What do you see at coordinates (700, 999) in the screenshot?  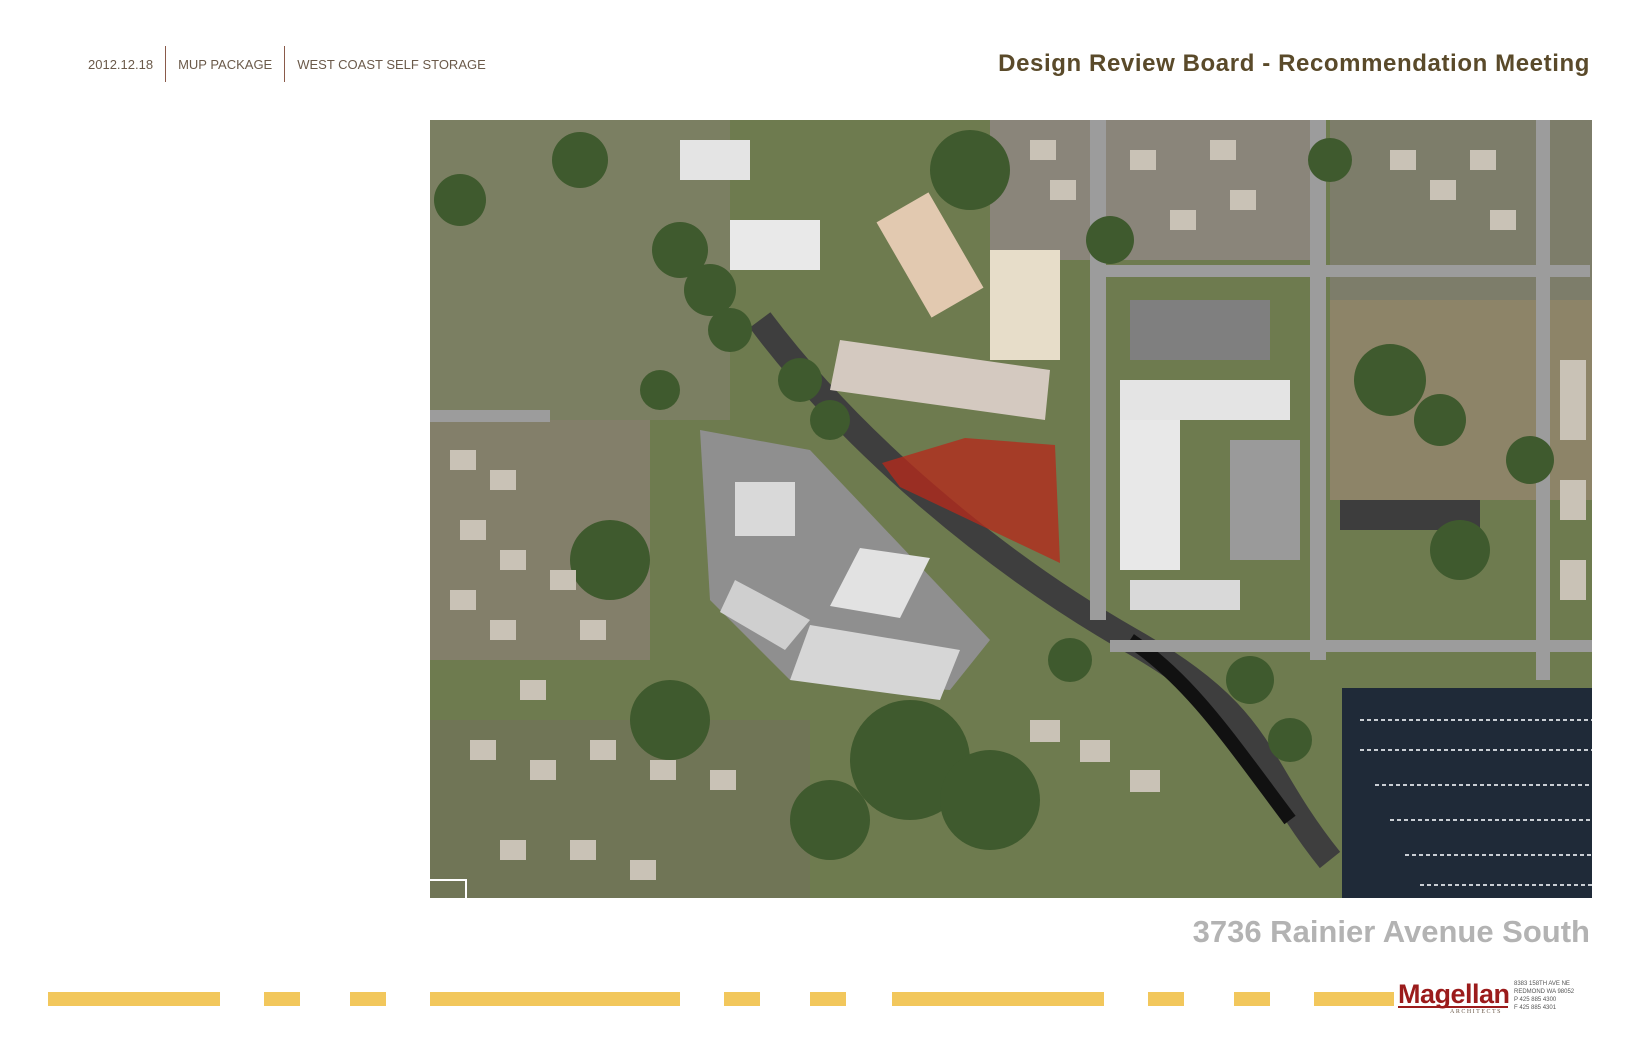 I see `decorative-dash-bar` at bounding box center [700, 999].